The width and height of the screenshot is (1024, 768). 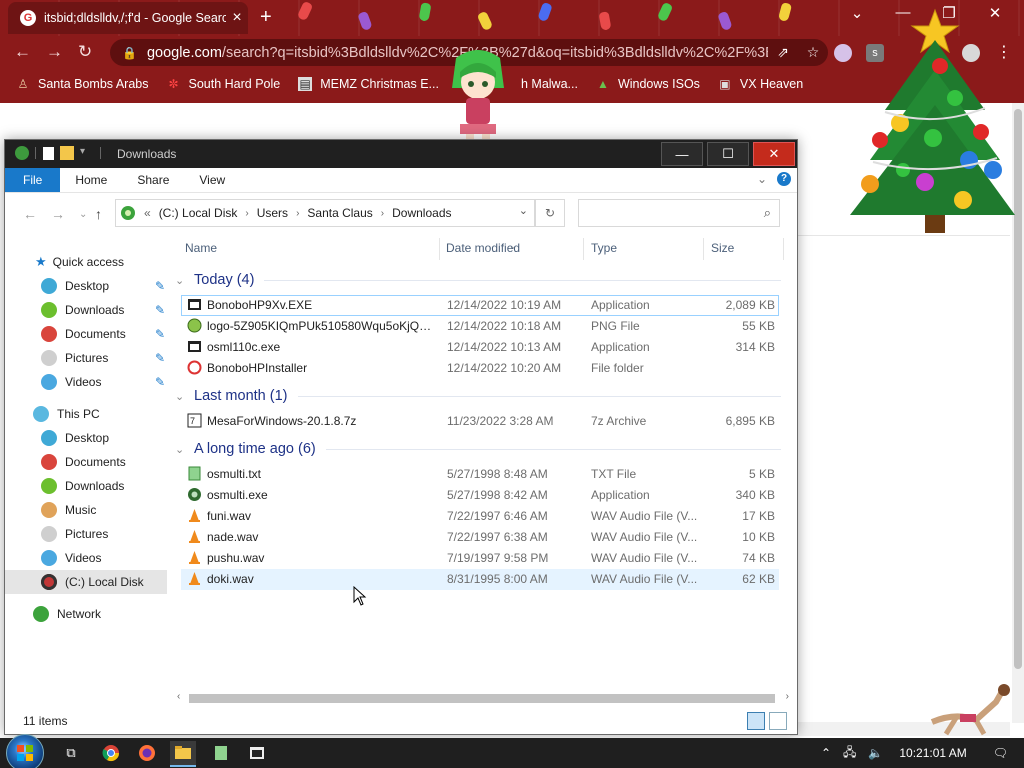 What do you see at coordinates (849, 753) in the screenshot?
I see `network-tray-icon: 🖧` at bounding box center [849, 753].